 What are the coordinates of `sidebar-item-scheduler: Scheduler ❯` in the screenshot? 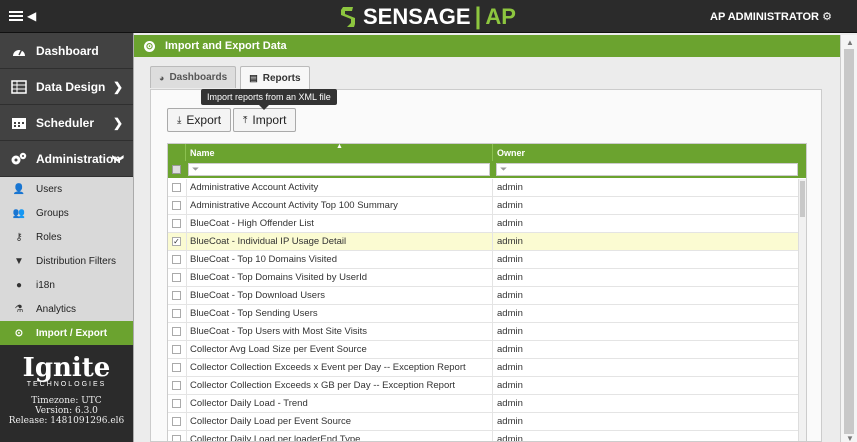 It's located at (66, 123).